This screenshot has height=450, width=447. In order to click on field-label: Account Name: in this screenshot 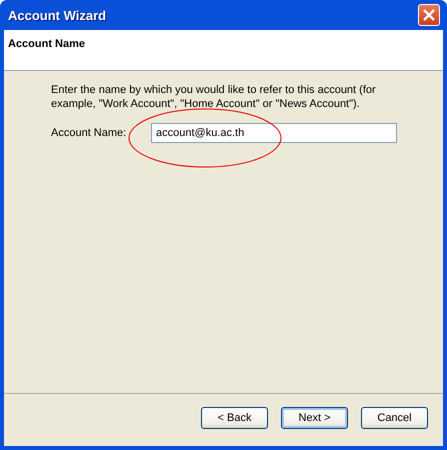, I will do `click(89, 133)`.